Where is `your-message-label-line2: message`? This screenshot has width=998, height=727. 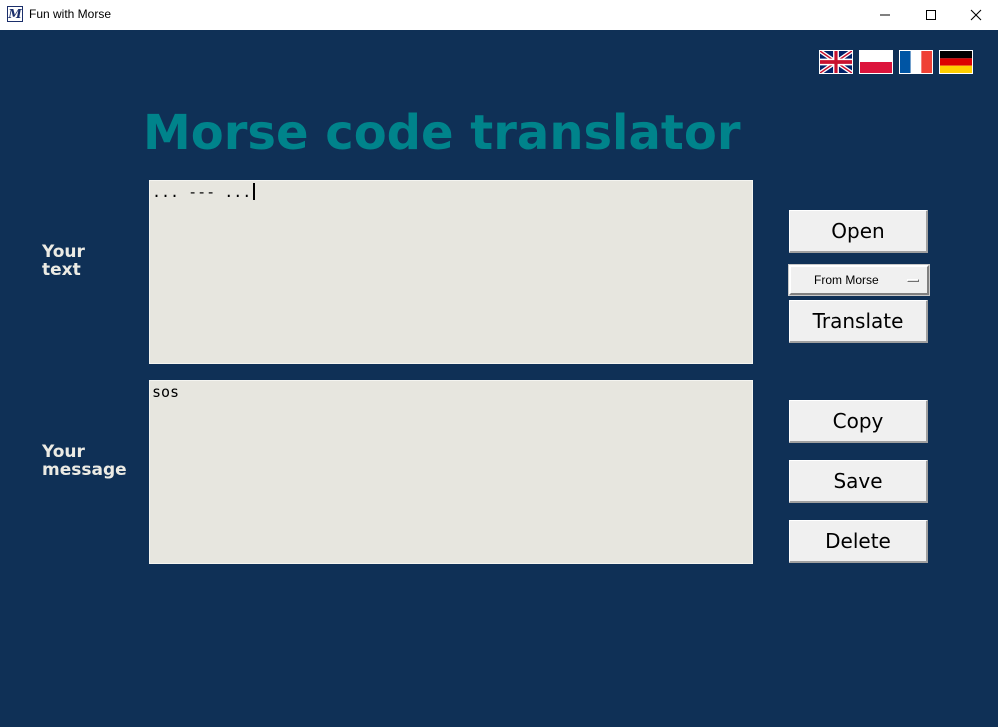 your-message-label-line2: message is located at coordinates (84, 470).